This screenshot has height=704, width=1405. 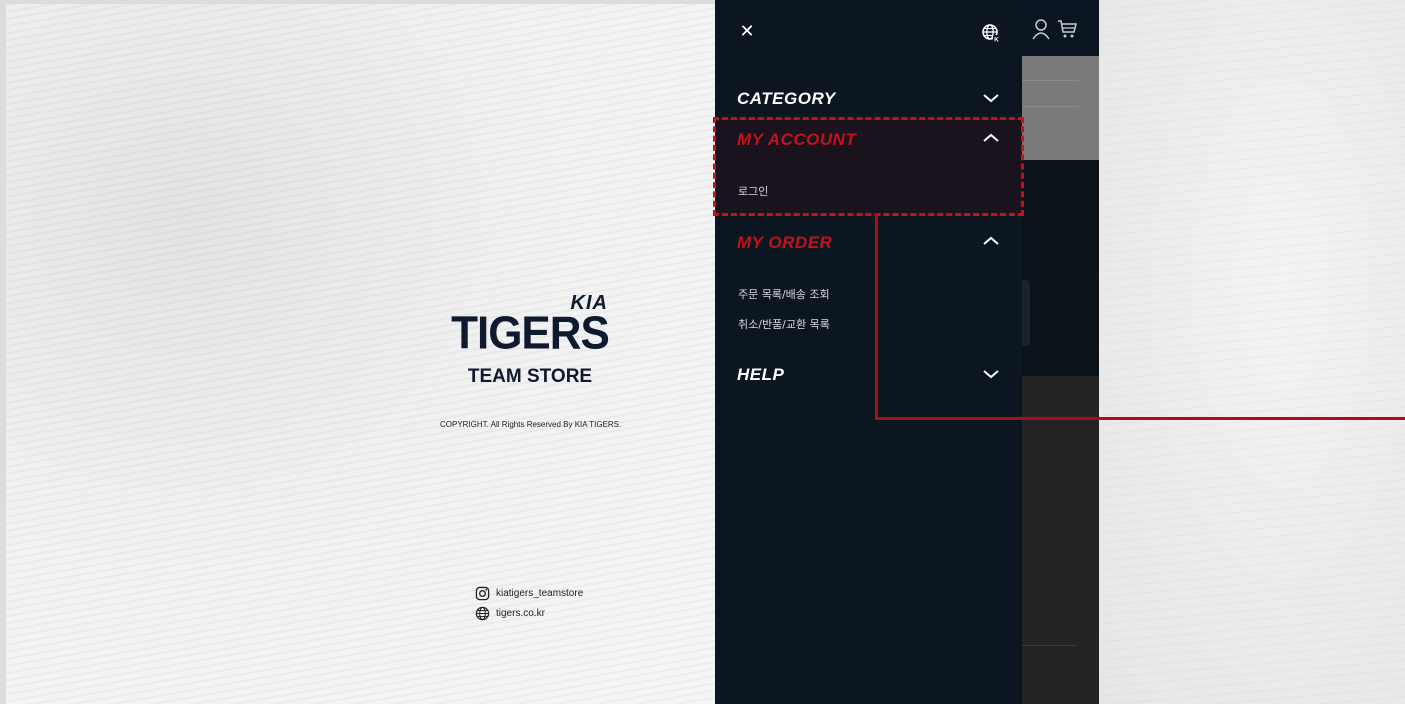 What do you see at coordinates (482, 613) in the screenshot?
I see `globe-icon` at bounding box center [482, 613].